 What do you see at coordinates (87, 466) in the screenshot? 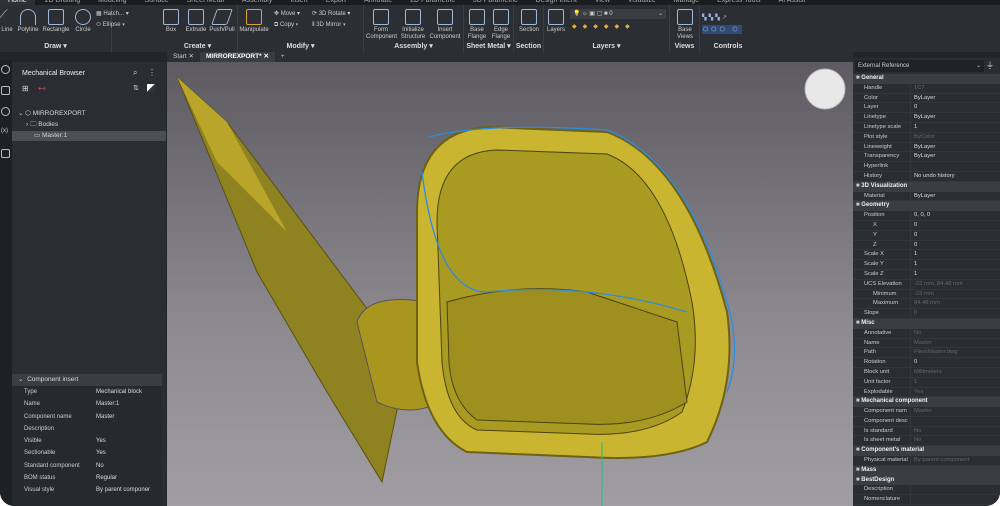
I see `property-row: Standard component No` at bounding box center [87, 466].